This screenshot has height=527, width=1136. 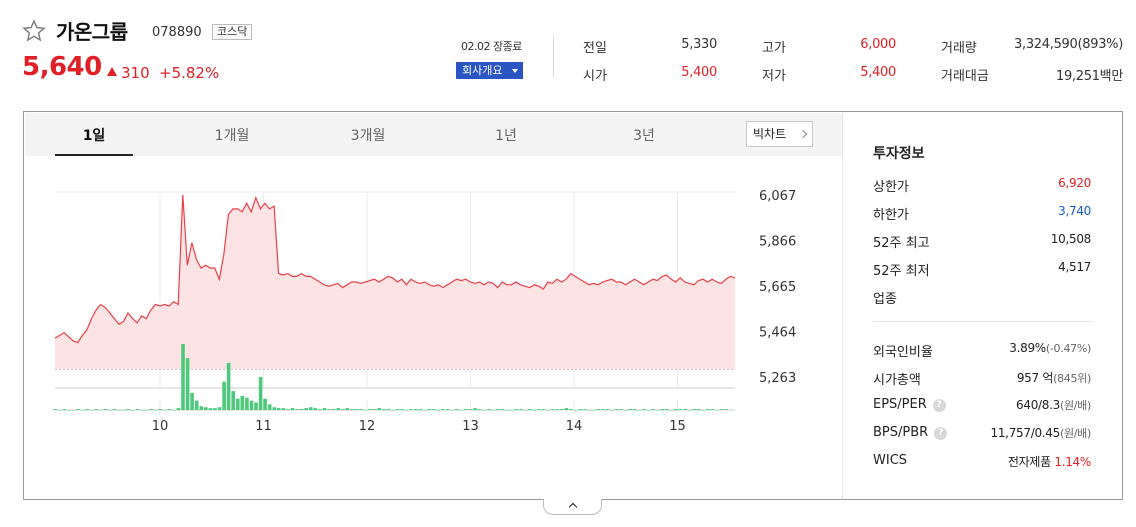 I want to click on foreign-ratio-label: 외국인비율, so click(x=903, y=352).